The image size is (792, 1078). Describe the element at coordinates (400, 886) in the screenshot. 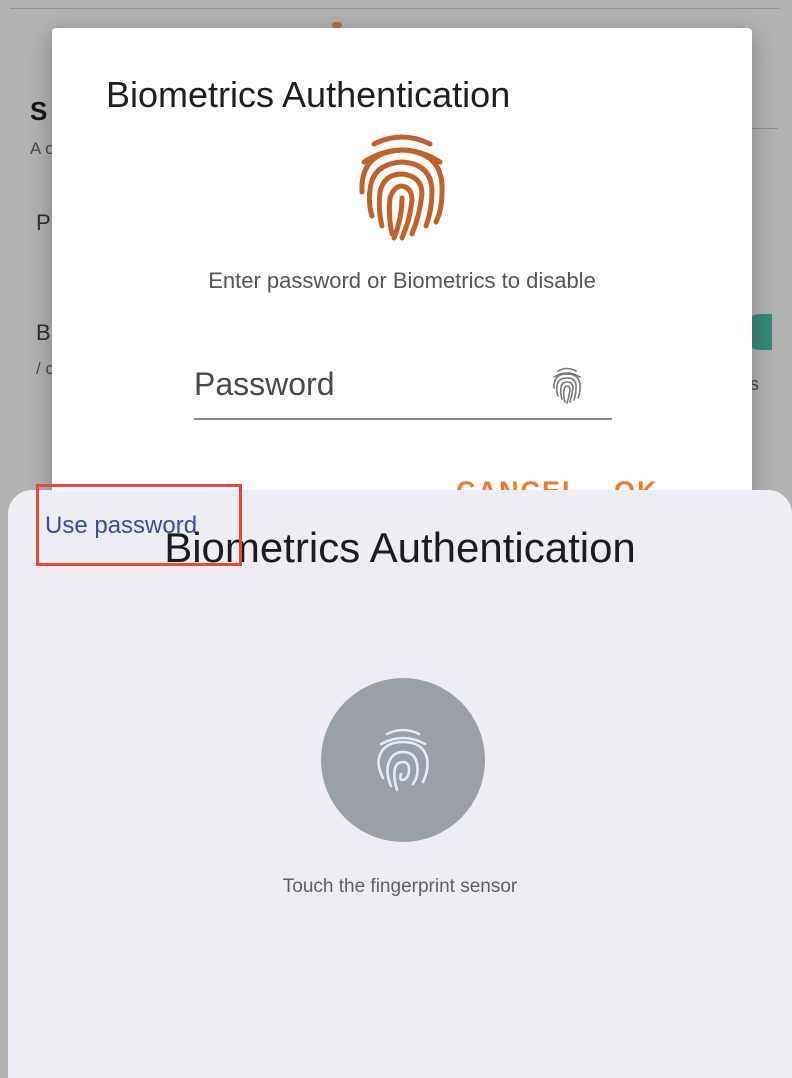

I see `sensor-hint: Touch the fingerprint sensor` at that location.